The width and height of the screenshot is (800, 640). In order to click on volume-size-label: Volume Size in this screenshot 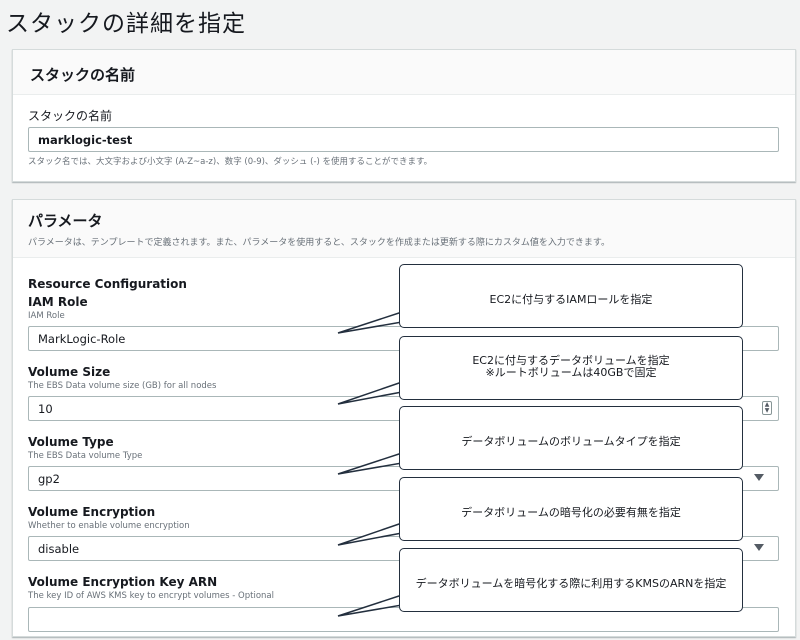, I will do `click(69, 372)`.